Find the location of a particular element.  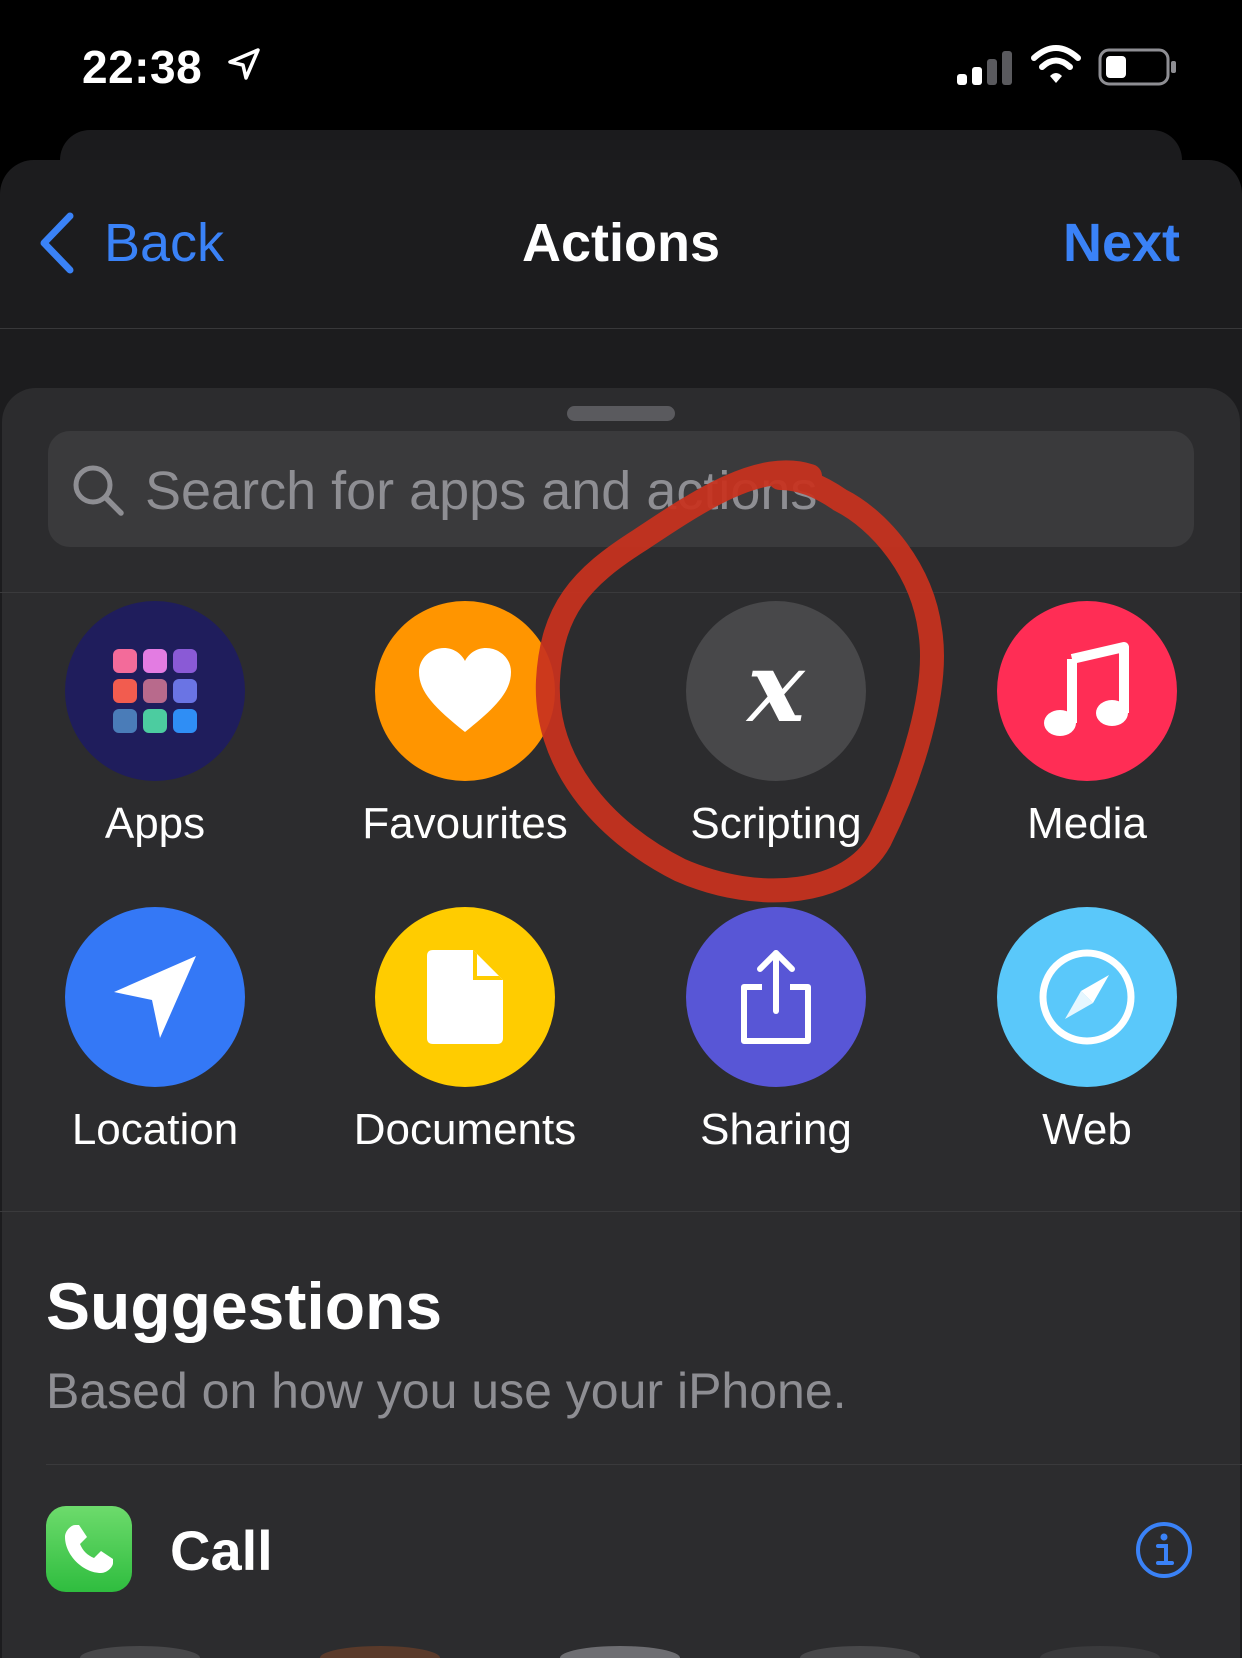

compass-icon is located at coordinates (1087, 997).